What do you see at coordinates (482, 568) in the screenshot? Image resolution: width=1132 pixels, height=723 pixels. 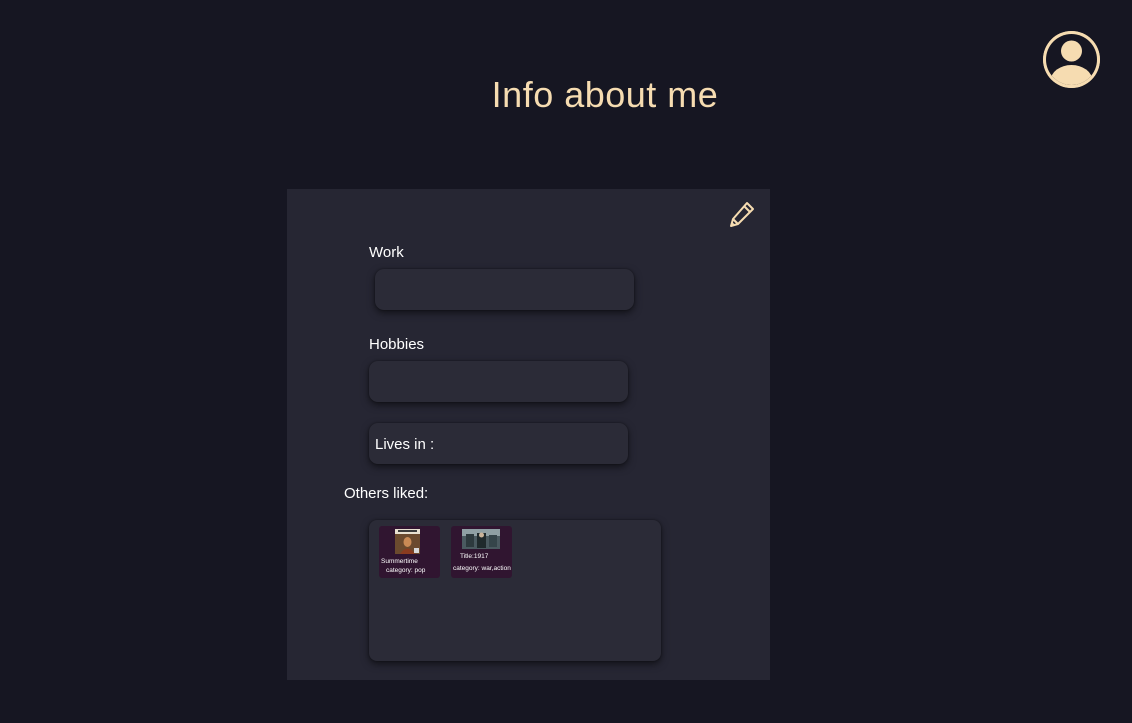 I see `liked-item-category: category: war,action` at bounding box center [482, 568].